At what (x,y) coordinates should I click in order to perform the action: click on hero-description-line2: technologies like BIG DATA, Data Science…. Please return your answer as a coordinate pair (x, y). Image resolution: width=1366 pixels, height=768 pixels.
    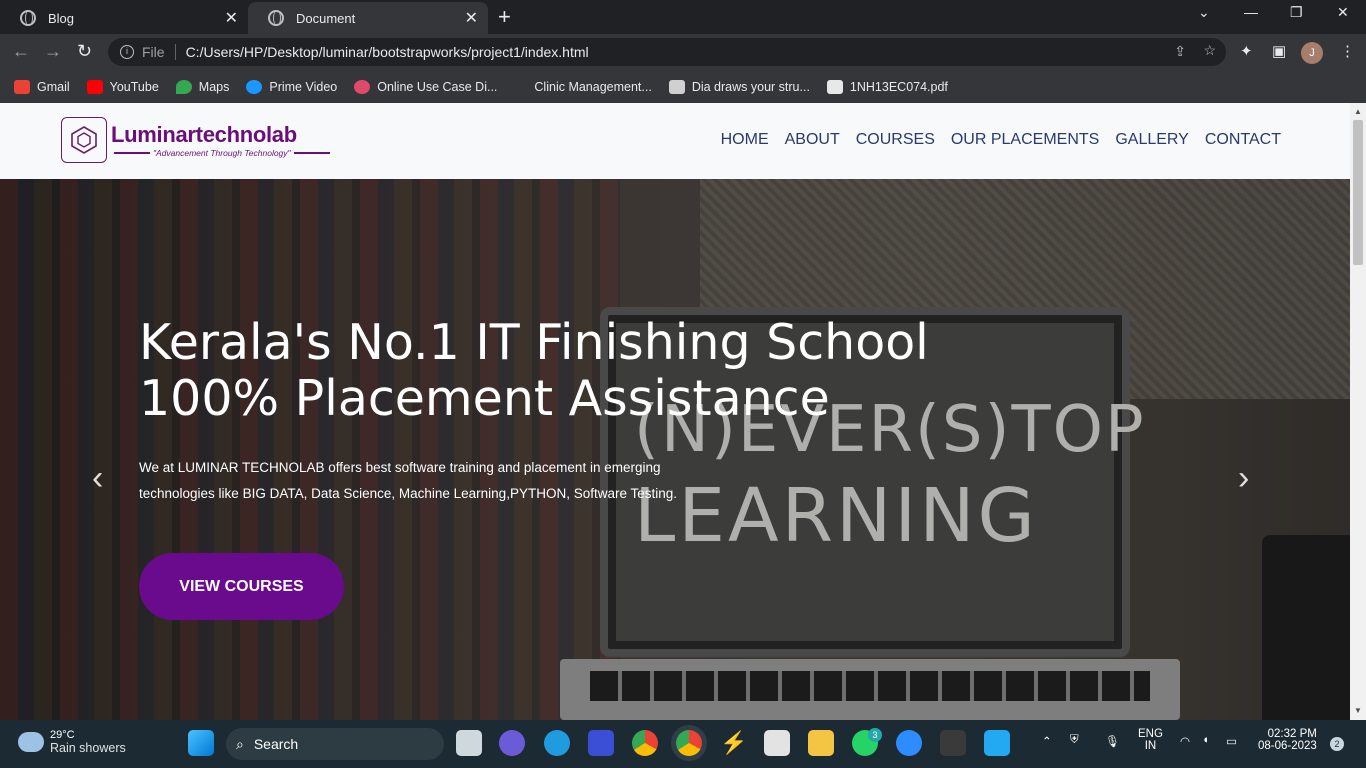
    Looking at the image, I should click on (408, 493).